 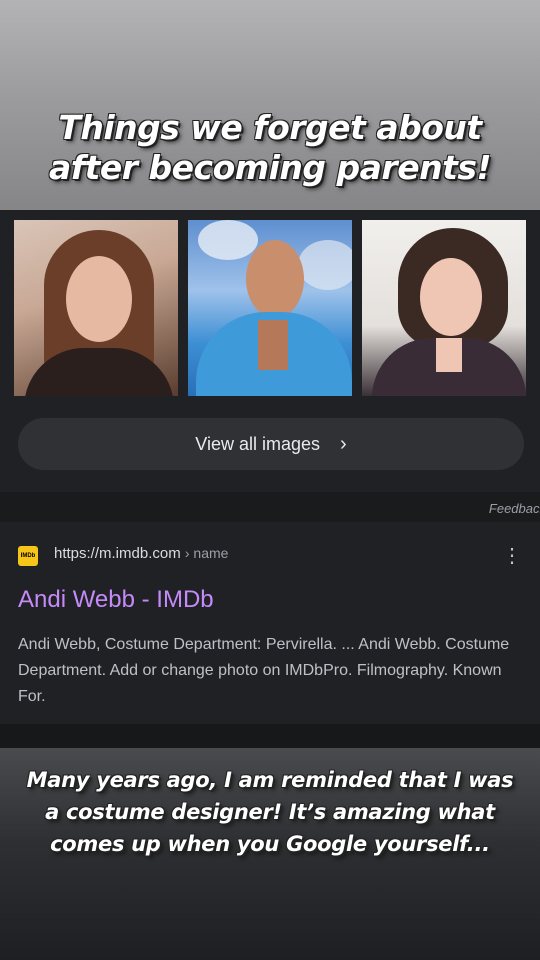 What do you see at coordinates (270, 780) in the screenshot?
I see `caption-line-1: Many years ago, I am reminded that I was` at bounding box center [270, 780].